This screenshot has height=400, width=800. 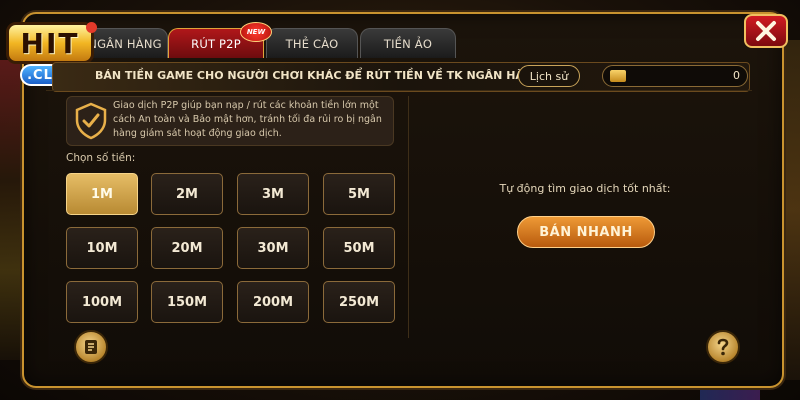 I want to click on guide-button, so click(x=91, y=347).